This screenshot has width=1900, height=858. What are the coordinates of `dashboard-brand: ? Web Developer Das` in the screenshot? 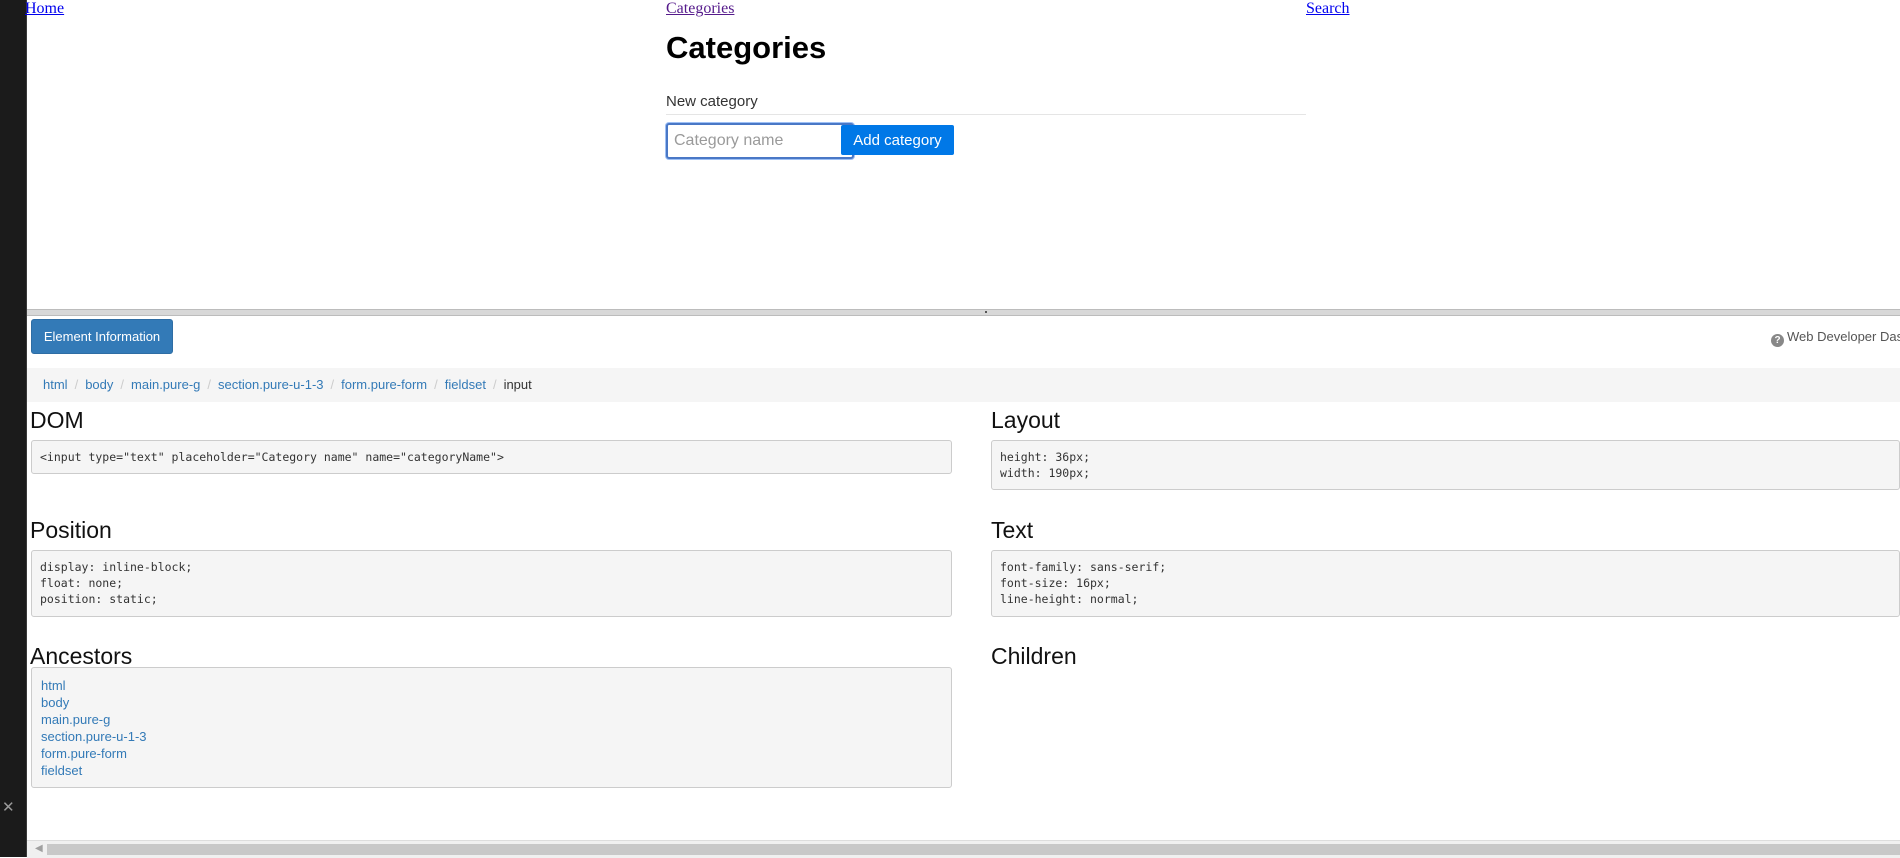 It's located at (1835, 338).